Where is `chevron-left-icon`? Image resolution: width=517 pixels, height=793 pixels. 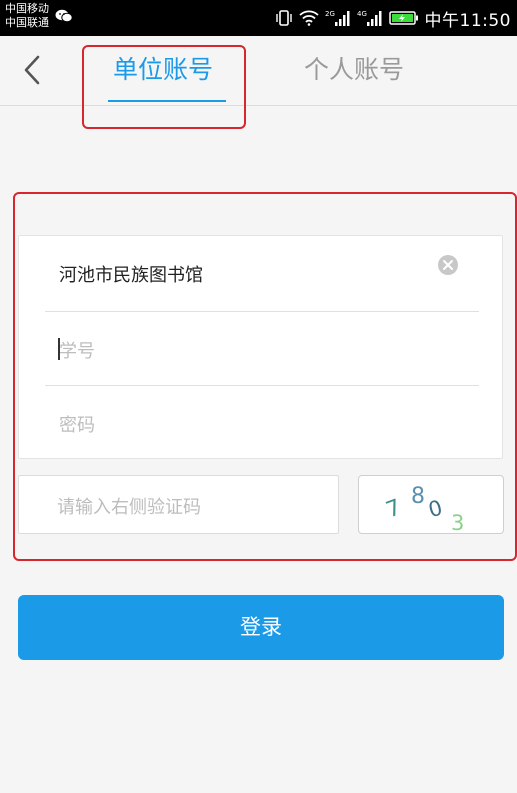
chevron-left-icon is located at coordinates (34, 70).